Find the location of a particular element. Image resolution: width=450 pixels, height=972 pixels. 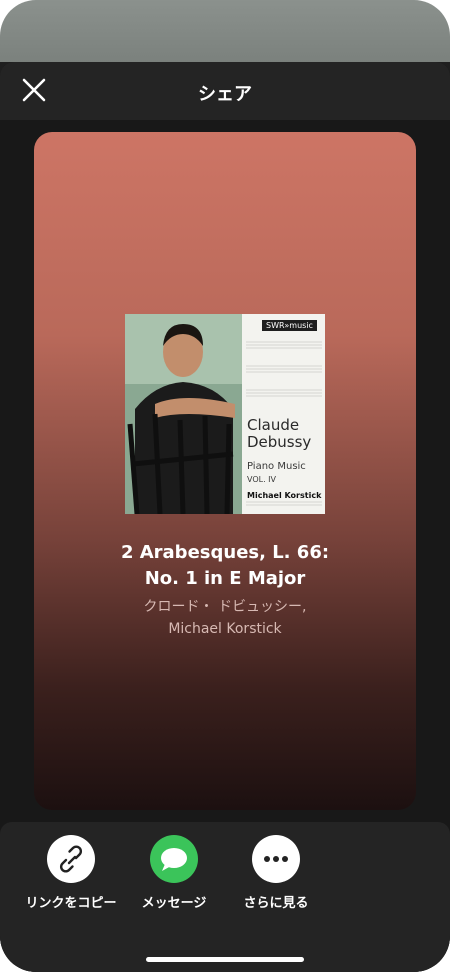

link-icon is located at coordinates (71, 859).